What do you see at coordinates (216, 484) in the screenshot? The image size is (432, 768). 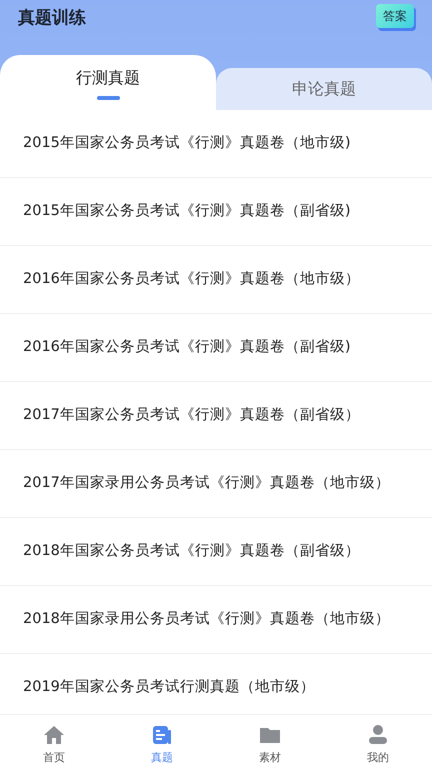 I see `paper-list-item: 2017年国家录用公务员考试《行测》真题卷（地市级）` at bounding box center [216, 484].